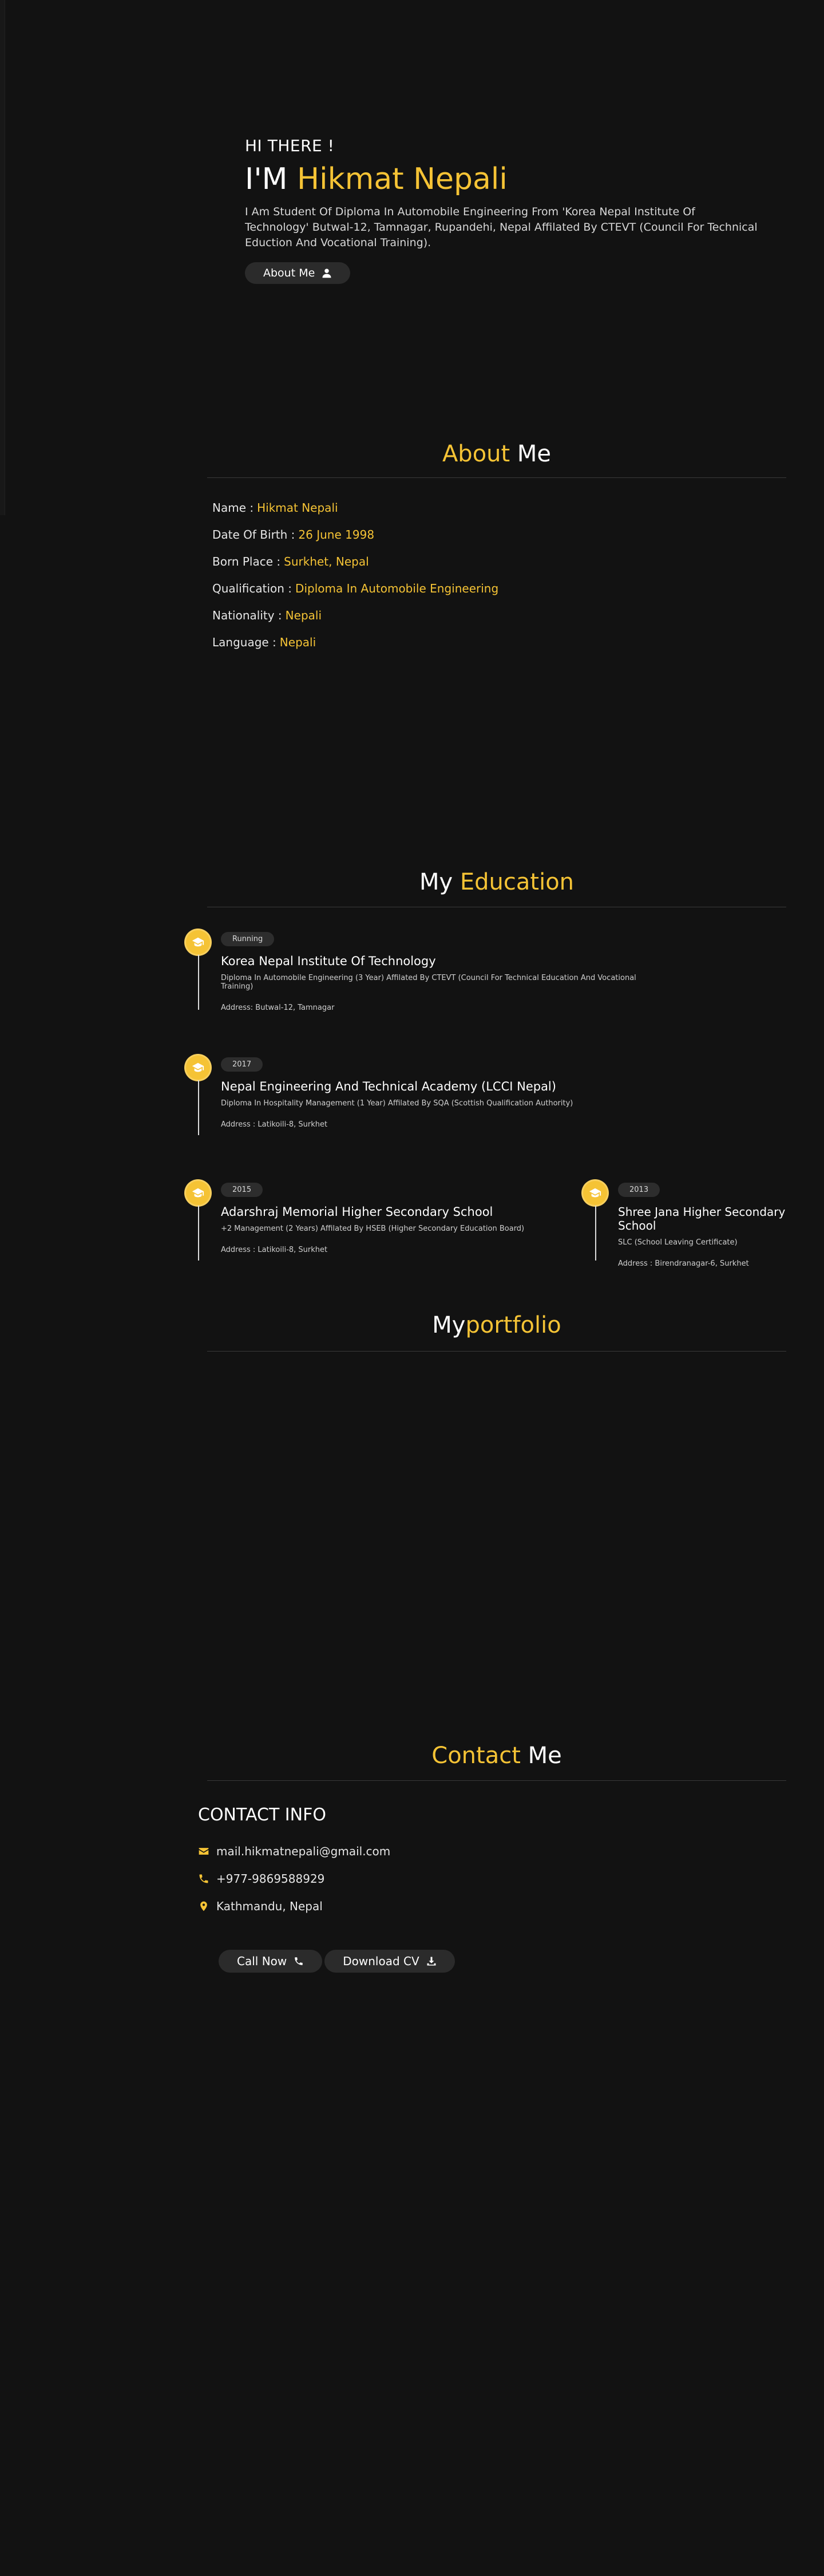  What do you see at coordinates (326, 273) in the screenshot?
I see `user-icon` at bounding box center [326, 273].